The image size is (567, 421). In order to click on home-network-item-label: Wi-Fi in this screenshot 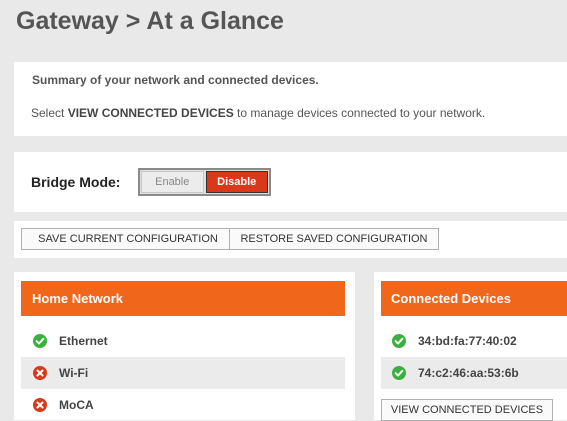, I will do `click(74, 373)`.